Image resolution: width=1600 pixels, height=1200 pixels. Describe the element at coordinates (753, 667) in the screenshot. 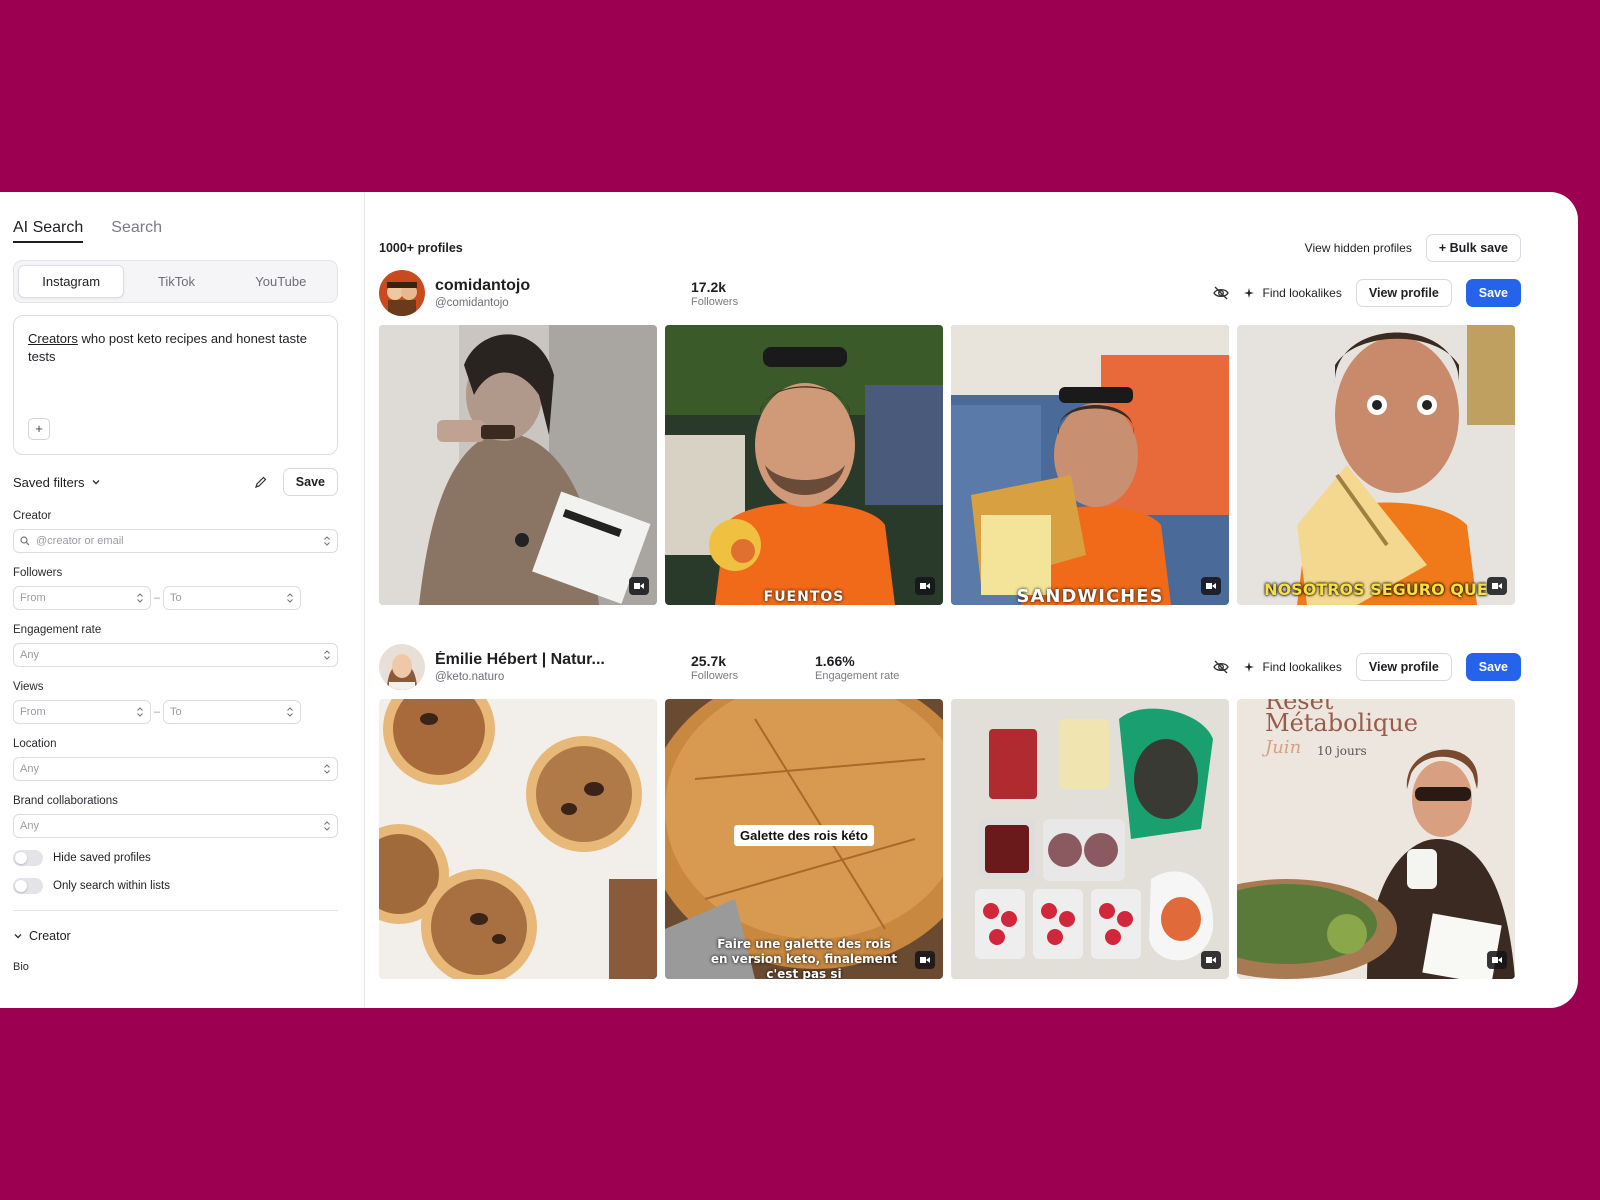

I see `followers-stat: 25.7k Followers` at that location.